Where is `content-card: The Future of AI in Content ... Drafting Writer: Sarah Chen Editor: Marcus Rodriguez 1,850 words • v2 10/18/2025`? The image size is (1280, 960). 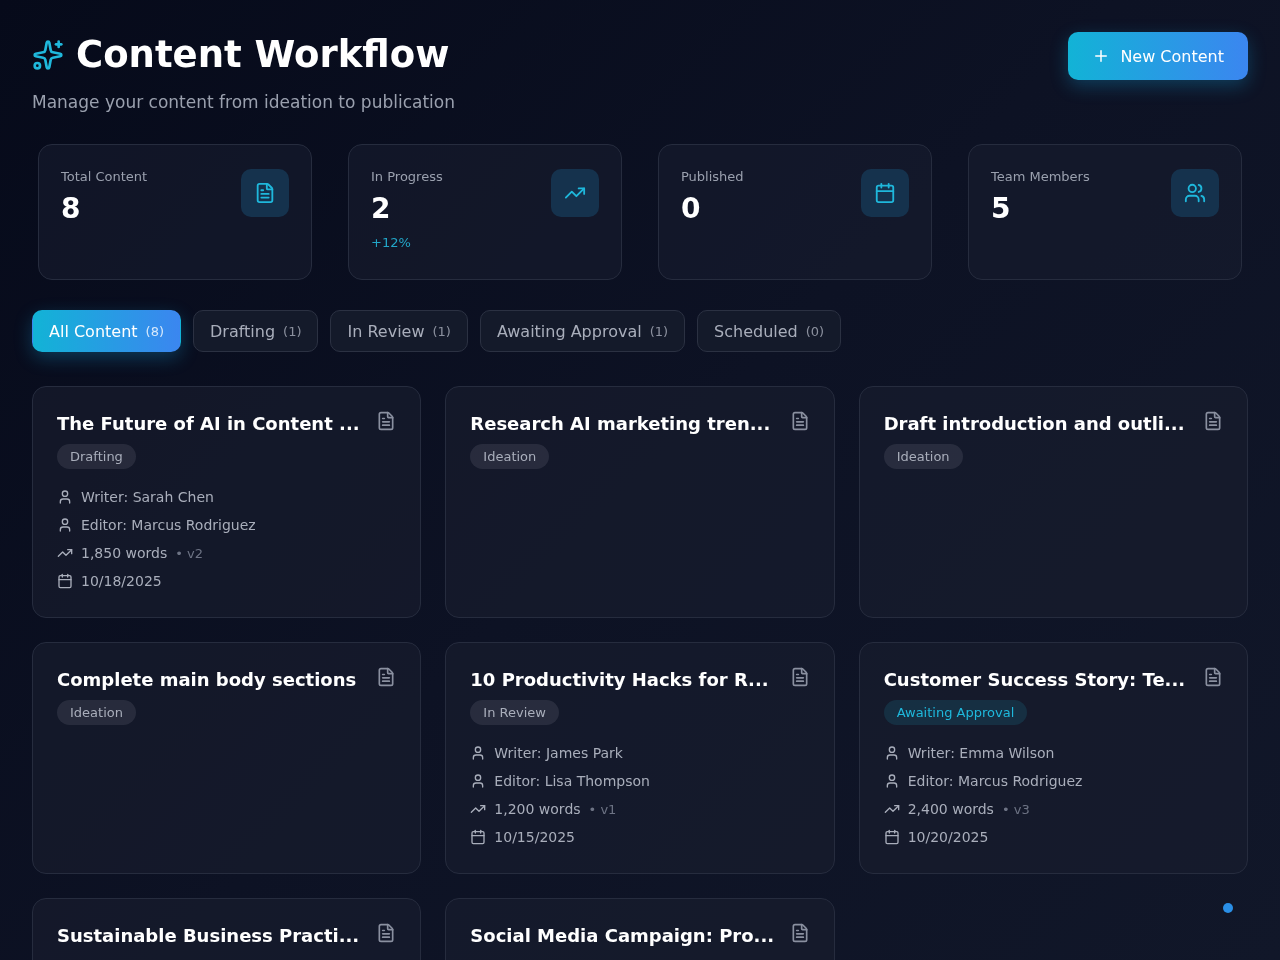 content-card: The Future of AI in Content ... Drafting Writer: Sarah Chen Editor: Marcus Rodriguez 1,850 words • v2 10/18/2025 is located at coordinates (227, 502).